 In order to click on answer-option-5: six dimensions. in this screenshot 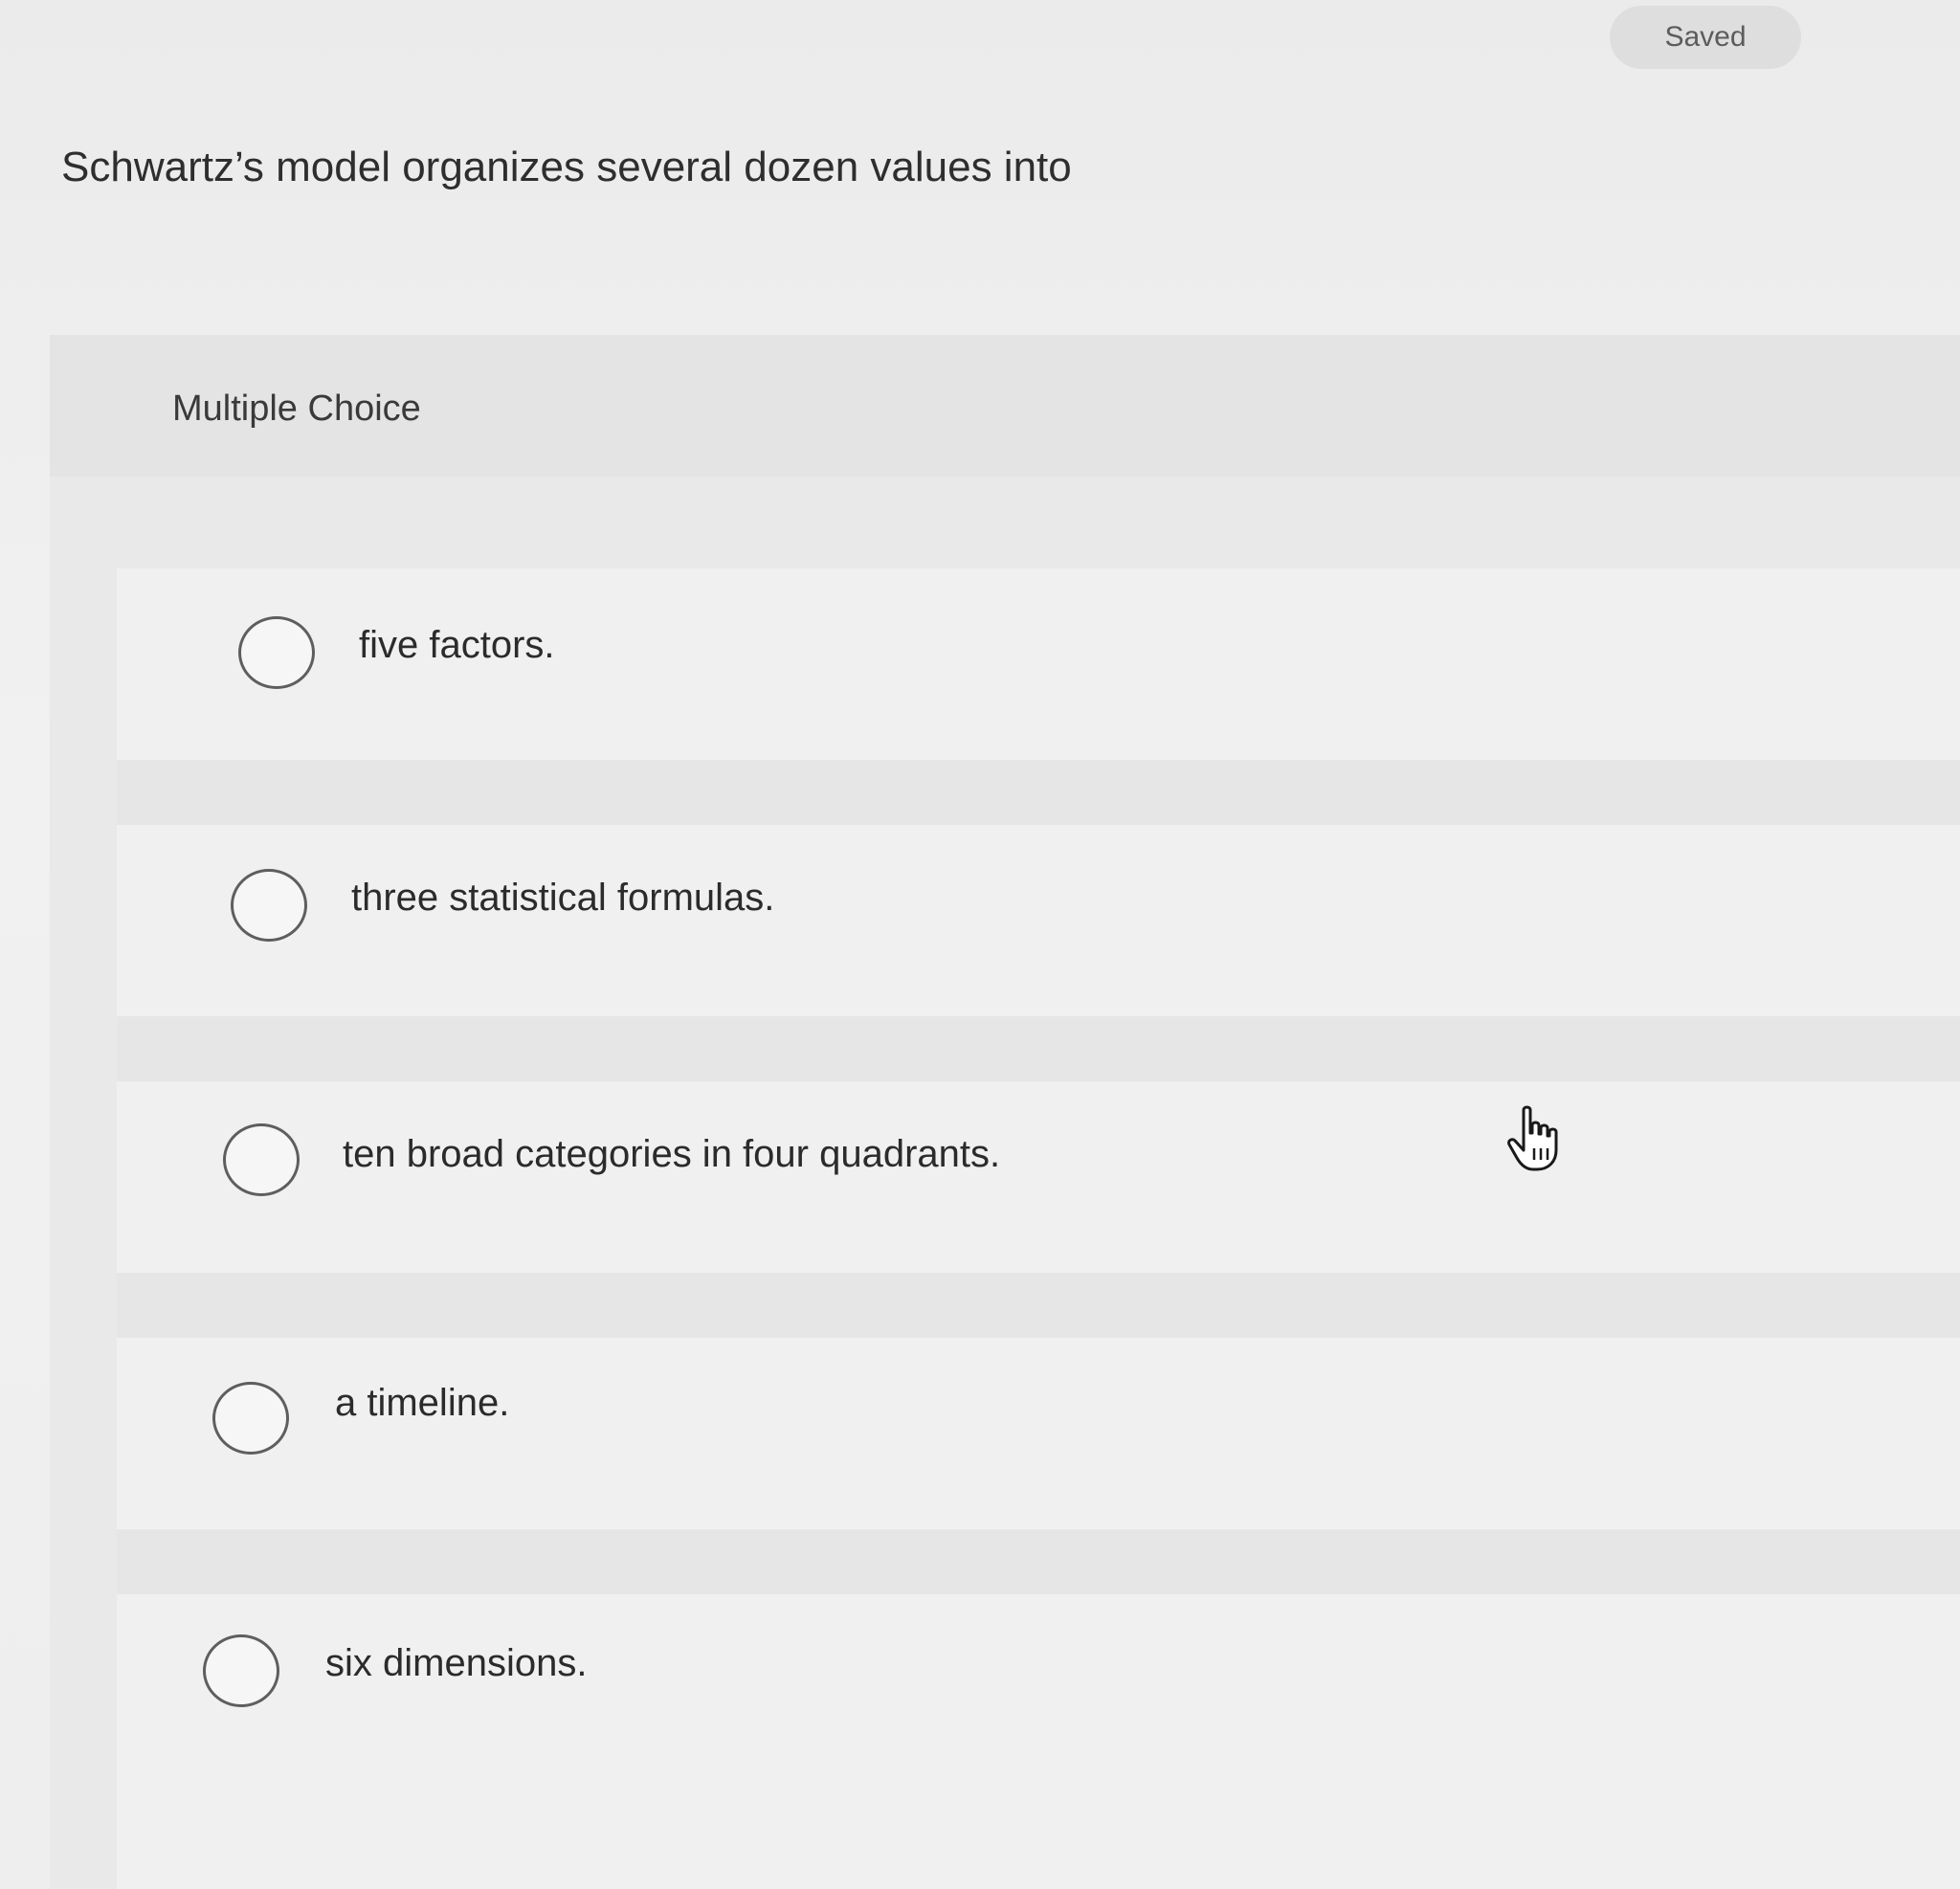, I will do `click(1038, 1690)`.